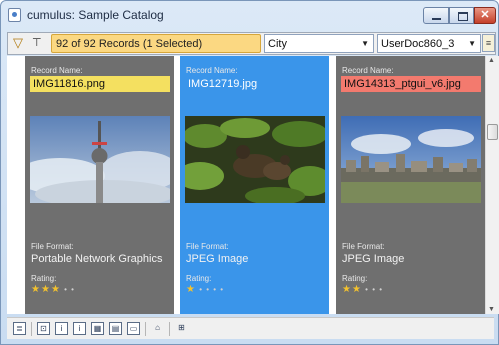 The width and height of the screenshot is (499, 345). I want to click on slideshow-icon: ▭, so click(133, 328).